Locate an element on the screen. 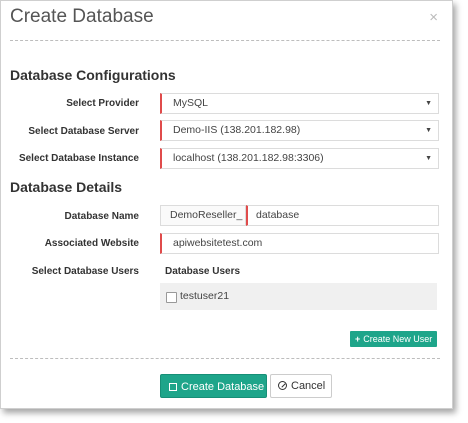 This screenshot has height=423, width=468. database-users-title: Database Users is located at coordinates (203, 271).